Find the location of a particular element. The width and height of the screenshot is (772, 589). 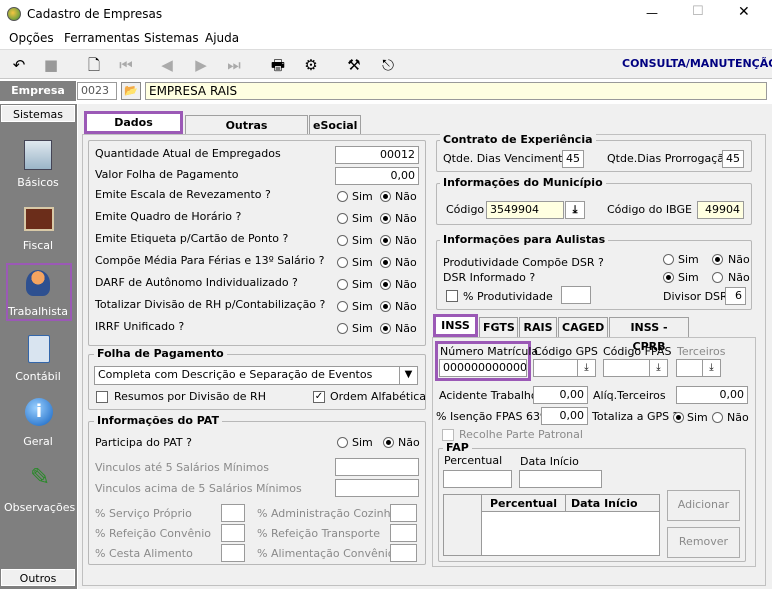

stop-icon: ■ is located at coordinates (51, 65).